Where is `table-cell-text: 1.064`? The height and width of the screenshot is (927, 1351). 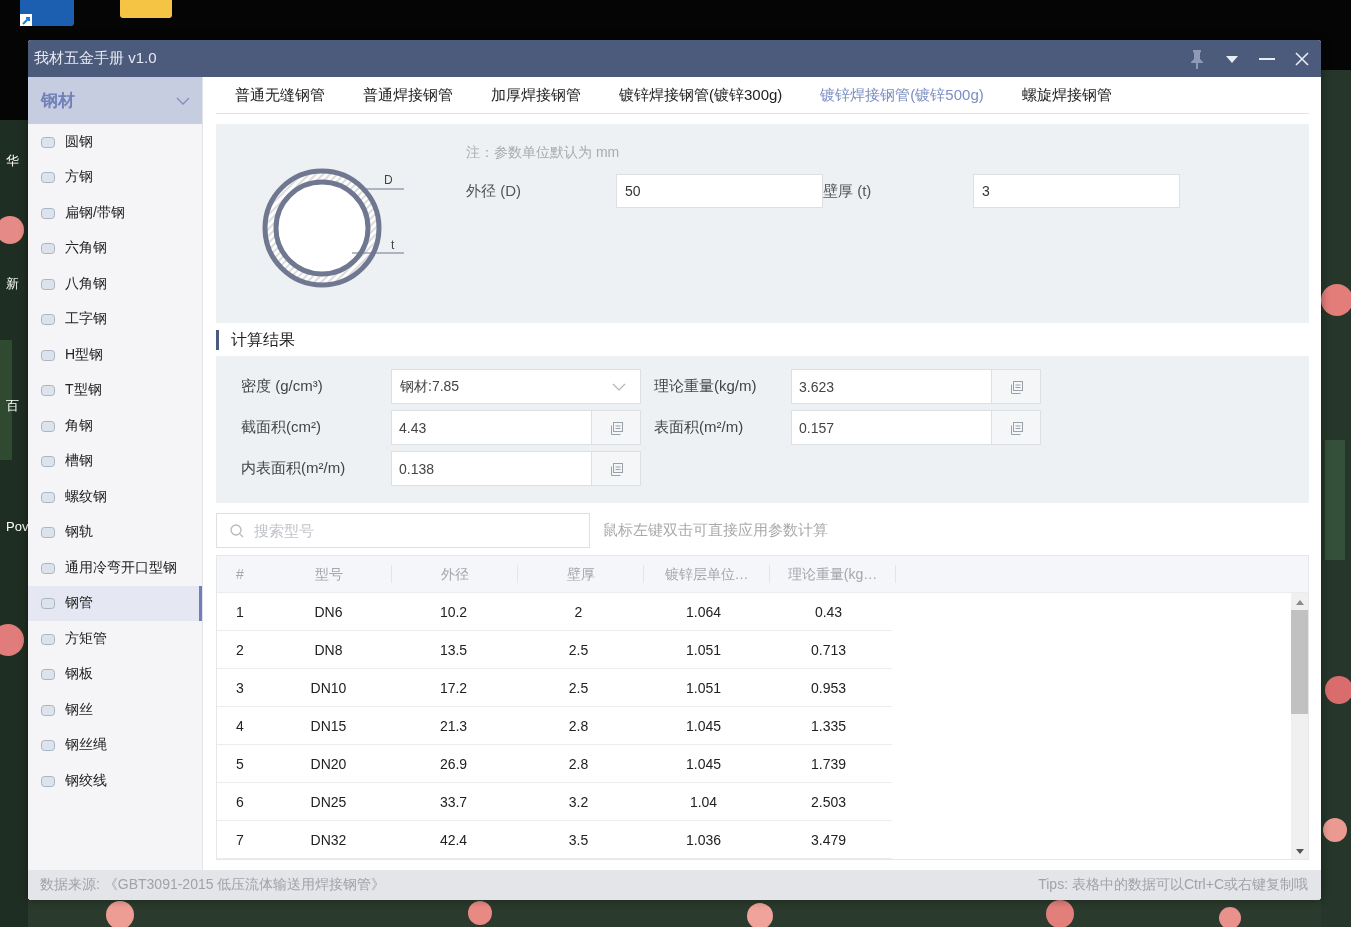 table-cell-text: 1.064 is located at coordinates (703, 611).